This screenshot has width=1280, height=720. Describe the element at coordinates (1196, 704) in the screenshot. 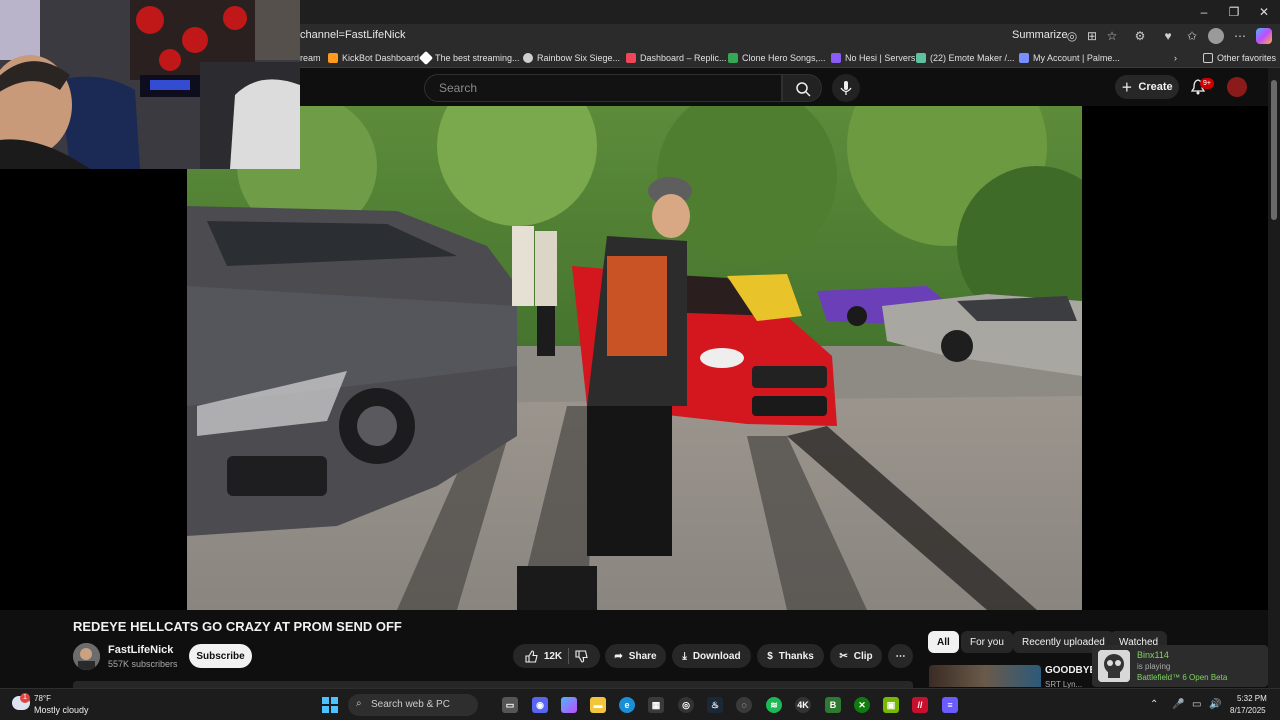

I see `network-icon: ▭` at that location.